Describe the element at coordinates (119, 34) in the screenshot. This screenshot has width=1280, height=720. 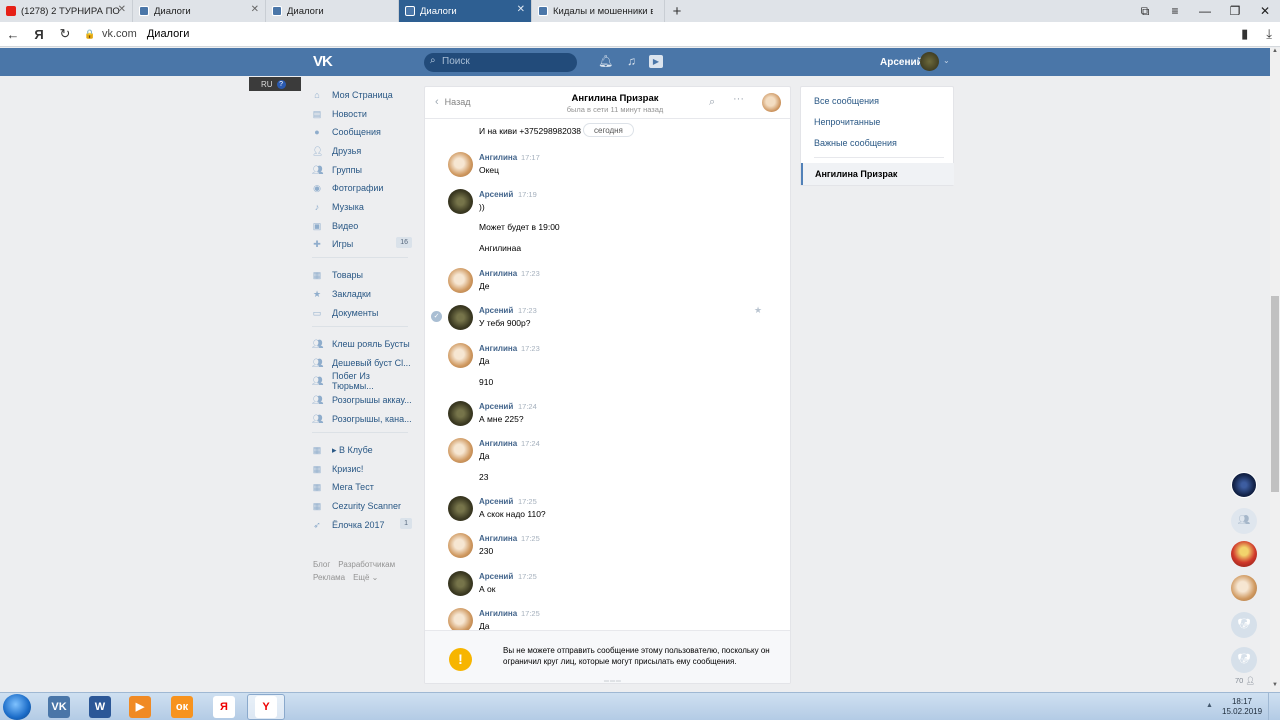
I see `url-host: vk.com` at that location.